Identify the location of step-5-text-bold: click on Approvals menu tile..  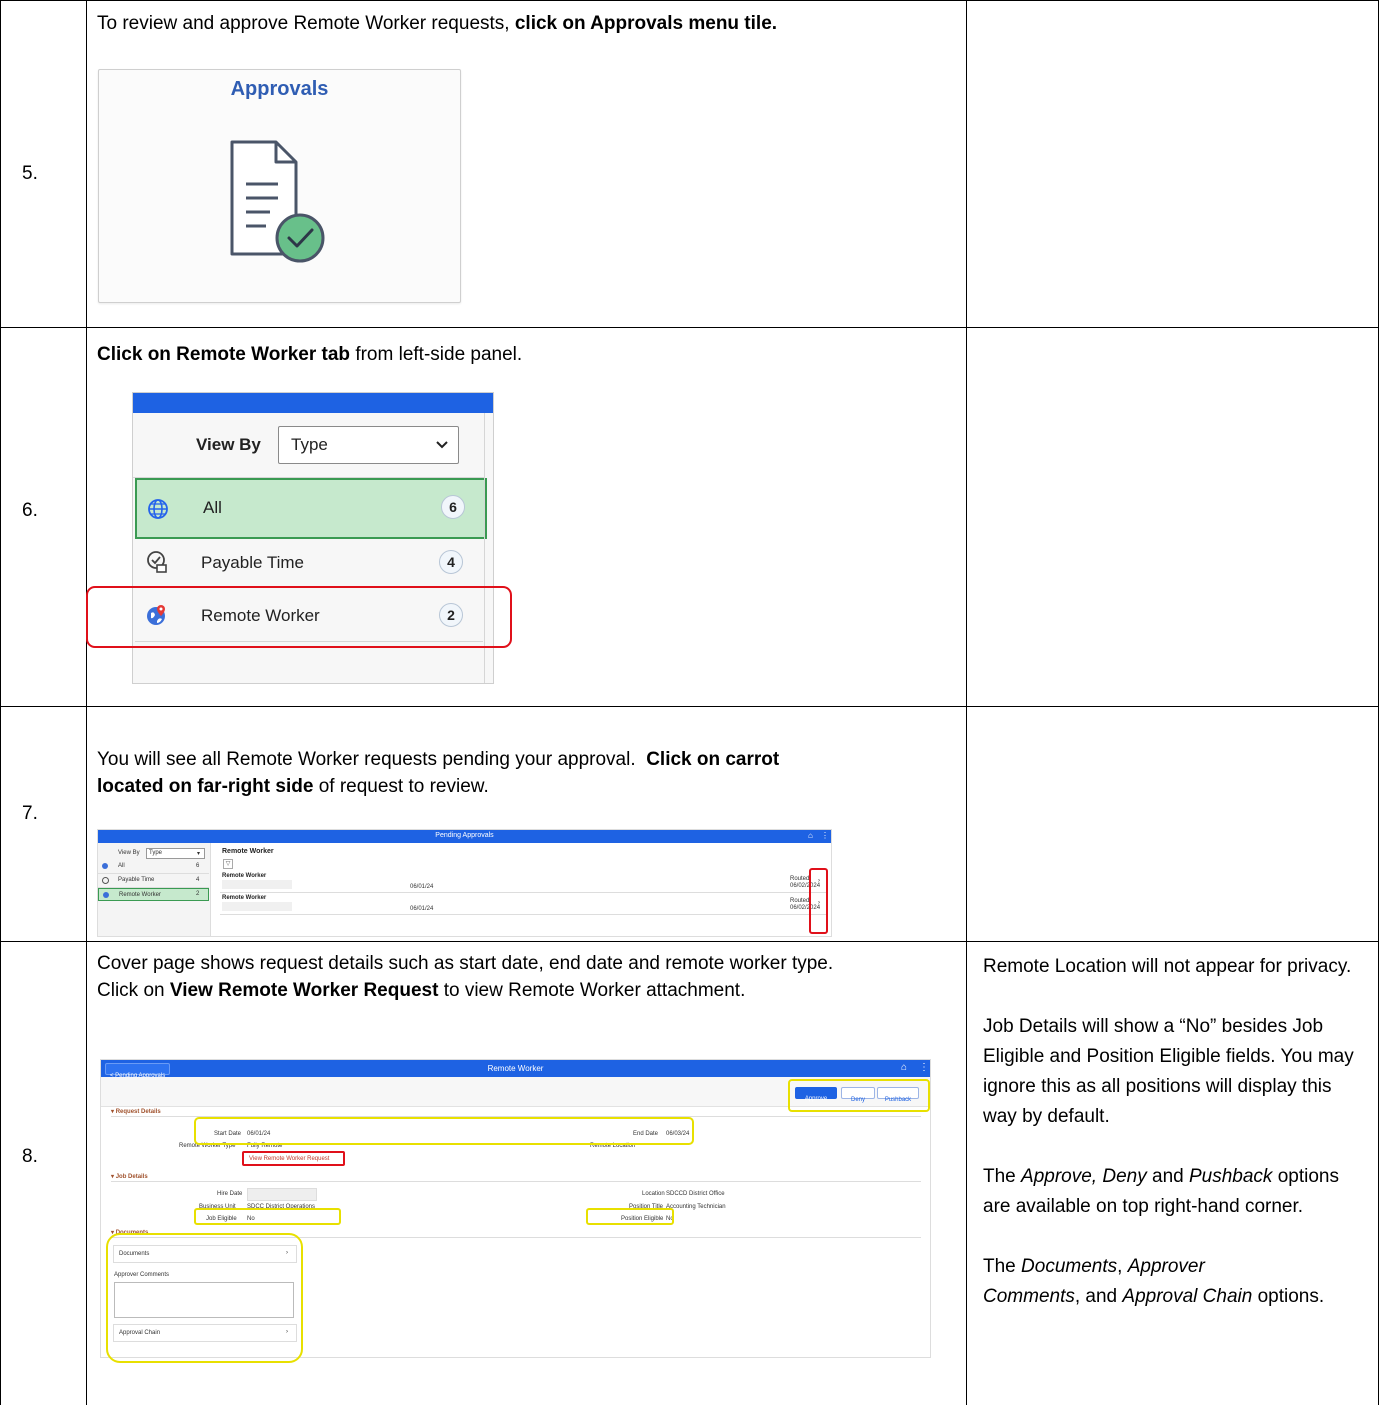
(646, 23).